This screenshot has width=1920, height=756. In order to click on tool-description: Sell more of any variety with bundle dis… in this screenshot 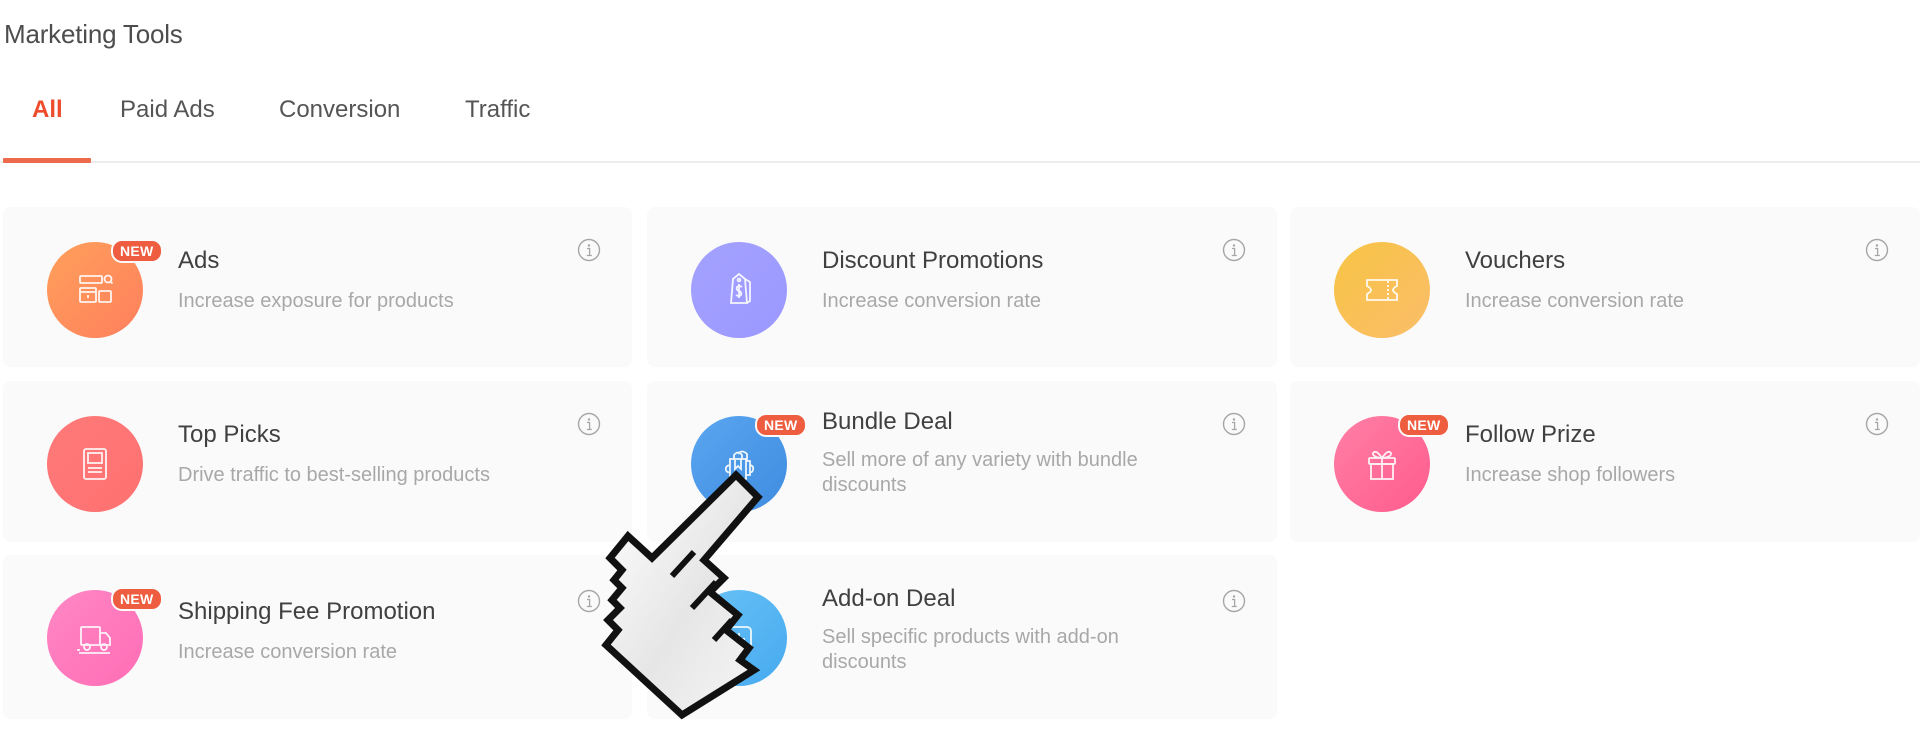, I will do `click(980, 472)`.